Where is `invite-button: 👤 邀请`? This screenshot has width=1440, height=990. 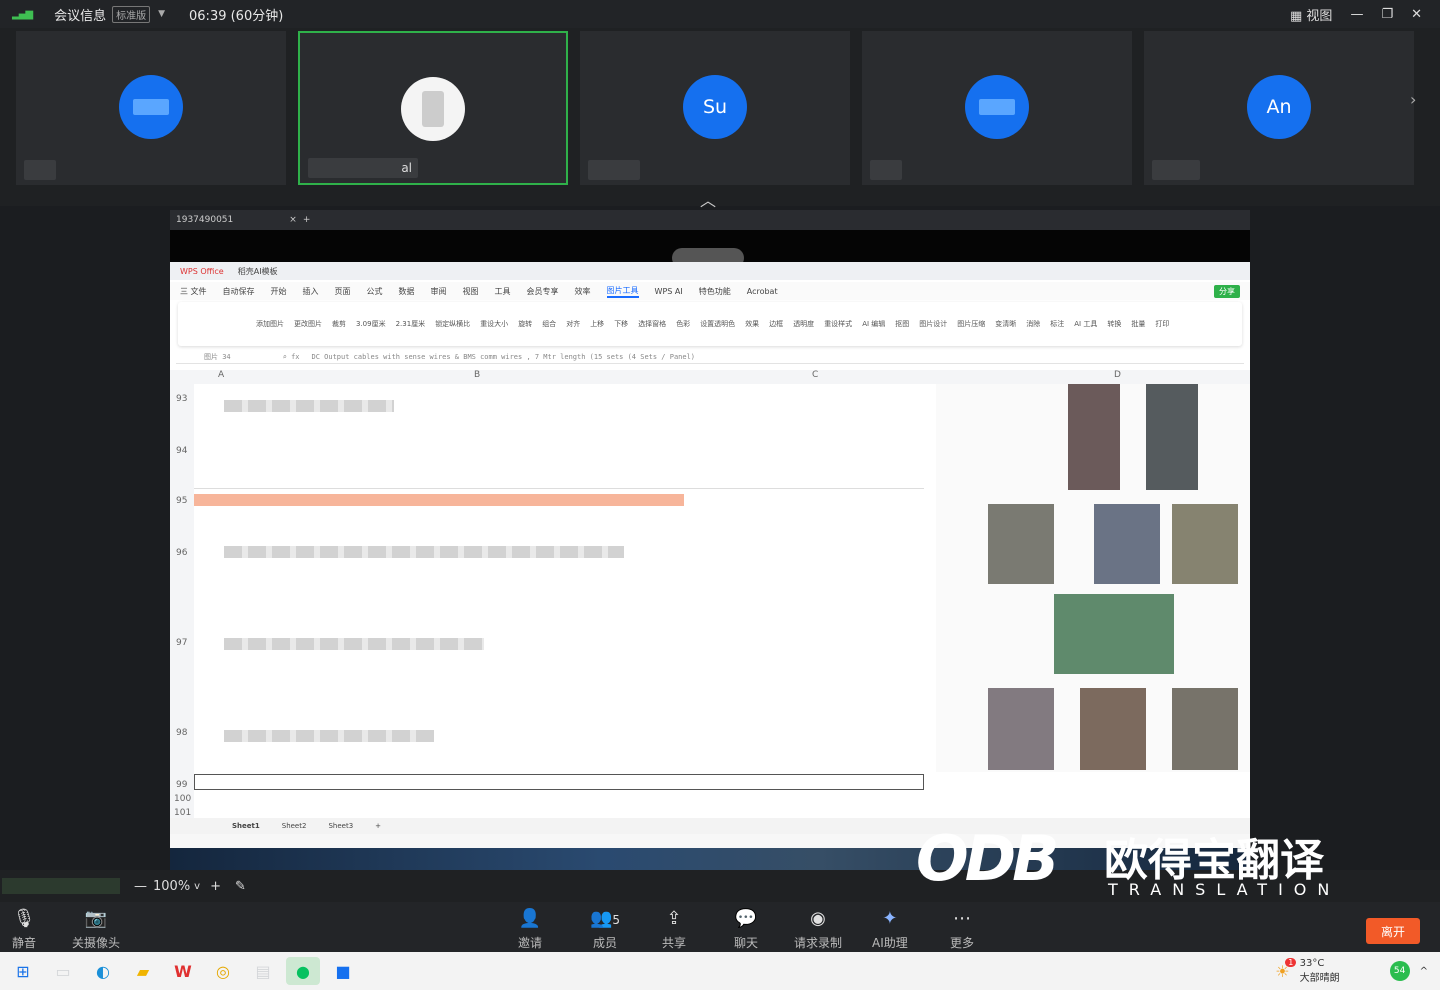 invite-button: 👤 邀请 is located at coordinates (530, 929).